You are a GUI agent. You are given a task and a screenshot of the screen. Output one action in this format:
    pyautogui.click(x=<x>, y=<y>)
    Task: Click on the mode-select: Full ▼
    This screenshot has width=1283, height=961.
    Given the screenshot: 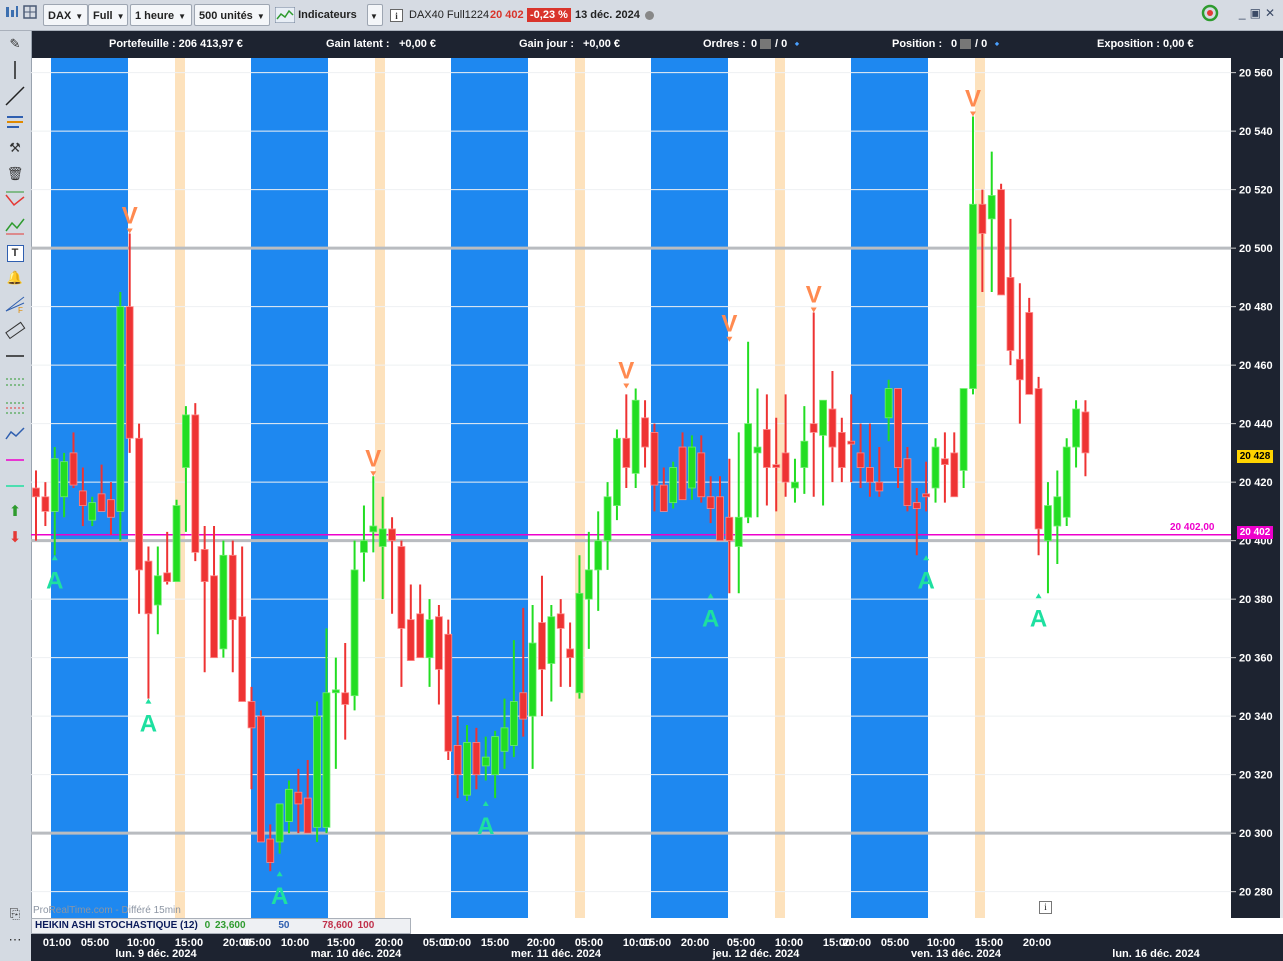 What is the action you would take?
    pyautogui.click(x=108, y=15)
    